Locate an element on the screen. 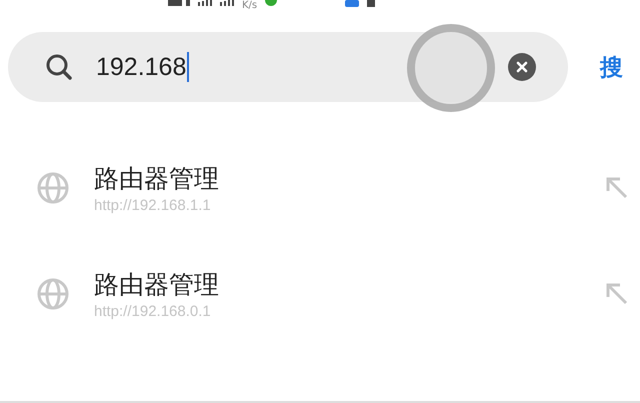  search-input-text: 192.168 is located at coordinates (141, 67).